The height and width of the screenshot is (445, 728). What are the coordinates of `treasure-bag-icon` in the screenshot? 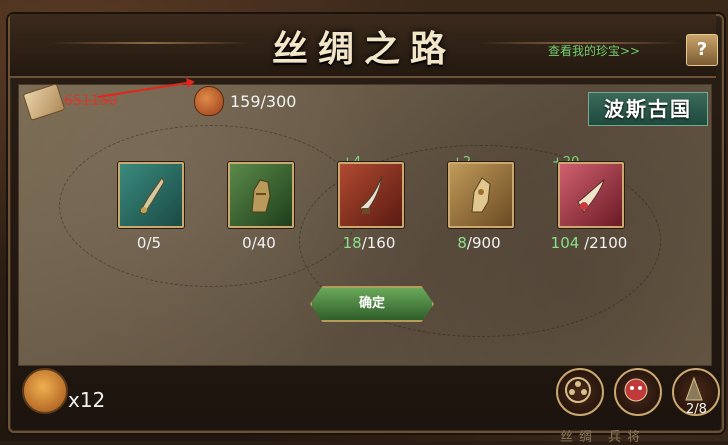 It's located at (209, 101).